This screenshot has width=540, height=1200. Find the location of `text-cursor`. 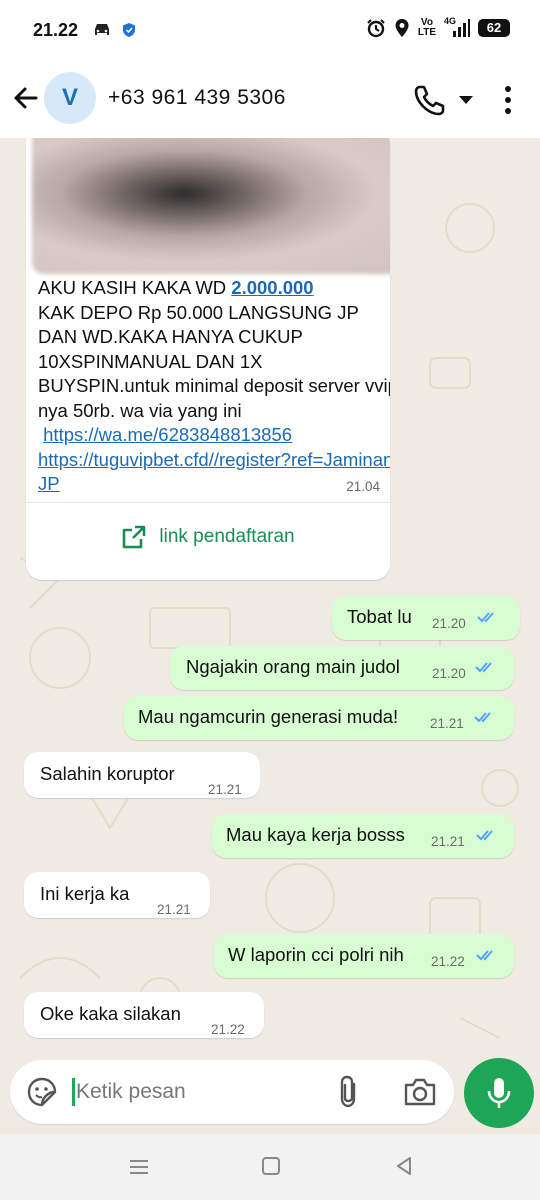

text-cursor is located at coordinates (73, 1092).